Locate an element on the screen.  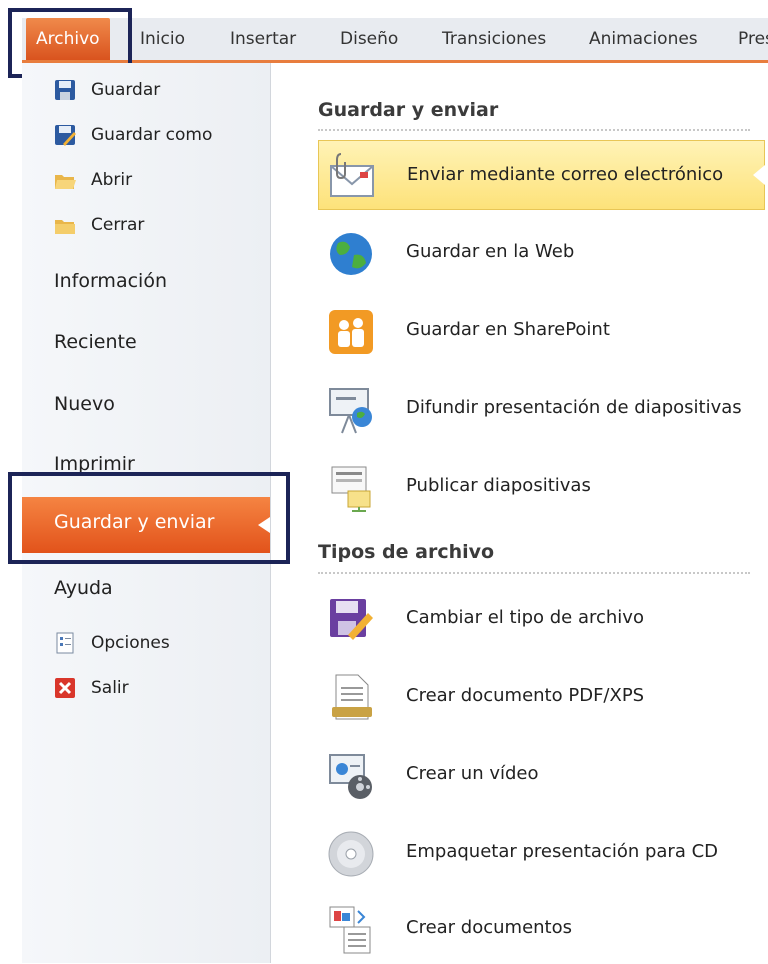
change-file-type-icon is located at coordinates (351, 620).